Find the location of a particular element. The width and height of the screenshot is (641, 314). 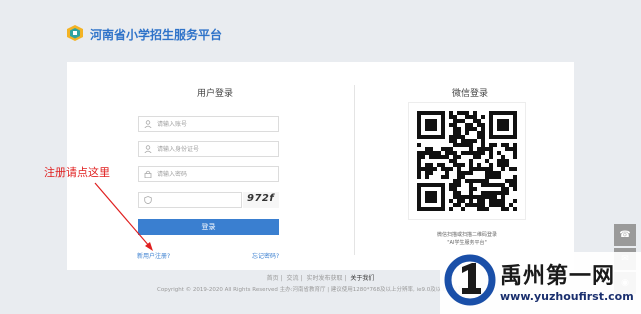

lock-icon is located at coordinates (148, 174).